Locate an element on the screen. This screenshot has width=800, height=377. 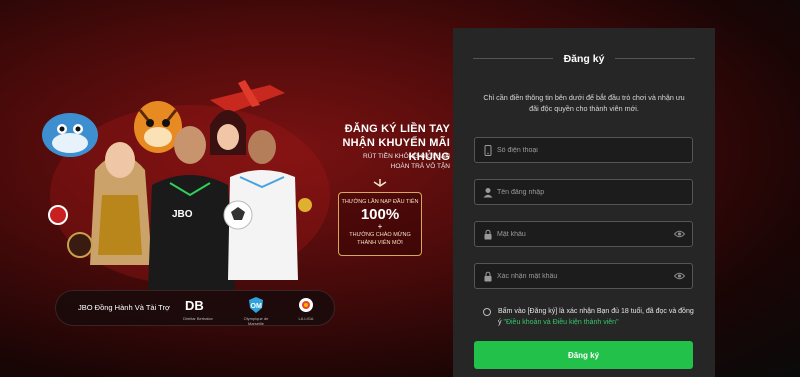
register-button: Đăng ký is located at coordinates (583, 355).